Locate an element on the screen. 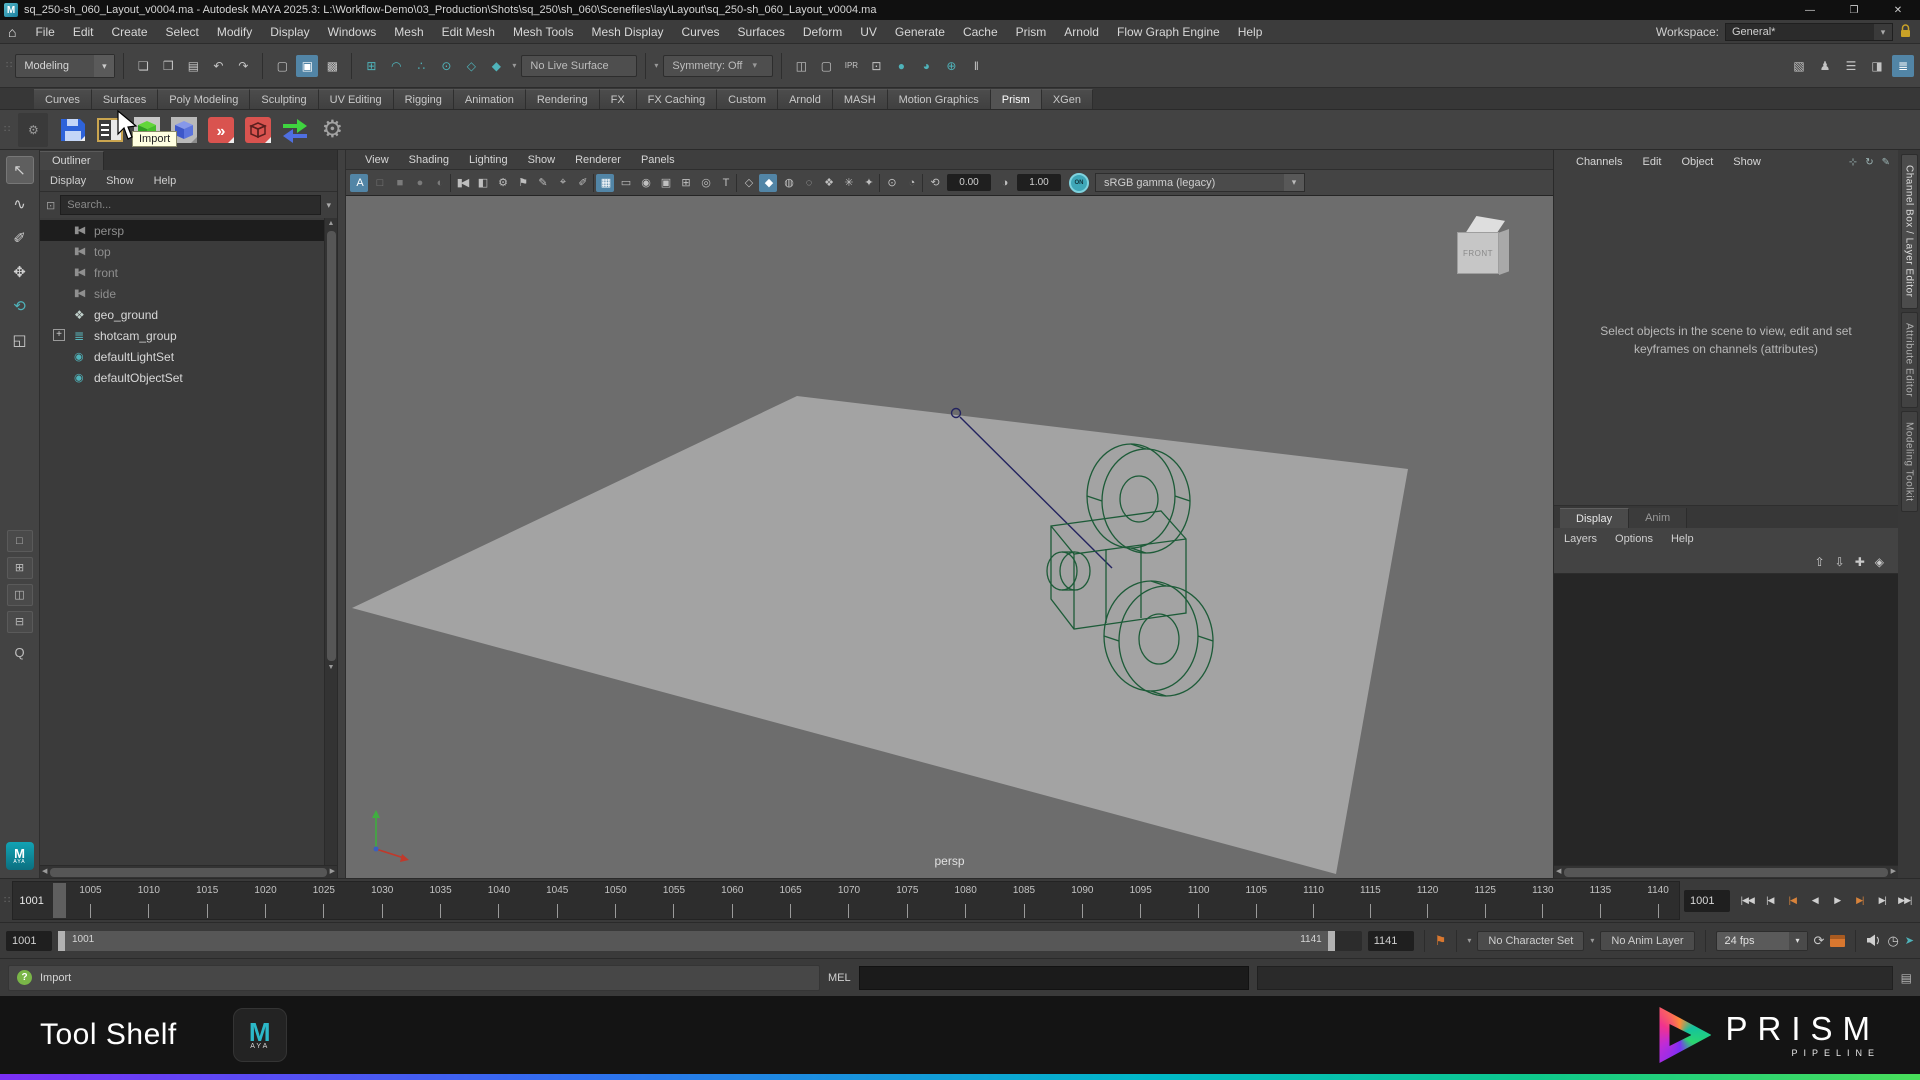  scrollbar-thumb is located at coordinates (331, 446).